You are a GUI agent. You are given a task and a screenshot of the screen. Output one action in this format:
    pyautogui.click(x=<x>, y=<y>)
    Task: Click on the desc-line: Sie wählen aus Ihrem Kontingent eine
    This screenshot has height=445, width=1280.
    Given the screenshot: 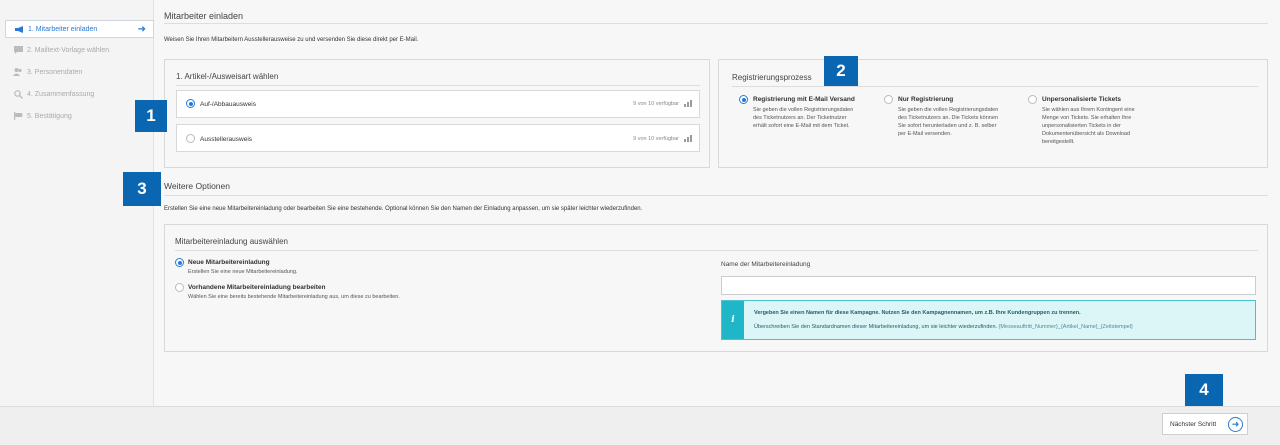 What is the action you would take?
    pyautogui.click(x=1088, y=110)
    